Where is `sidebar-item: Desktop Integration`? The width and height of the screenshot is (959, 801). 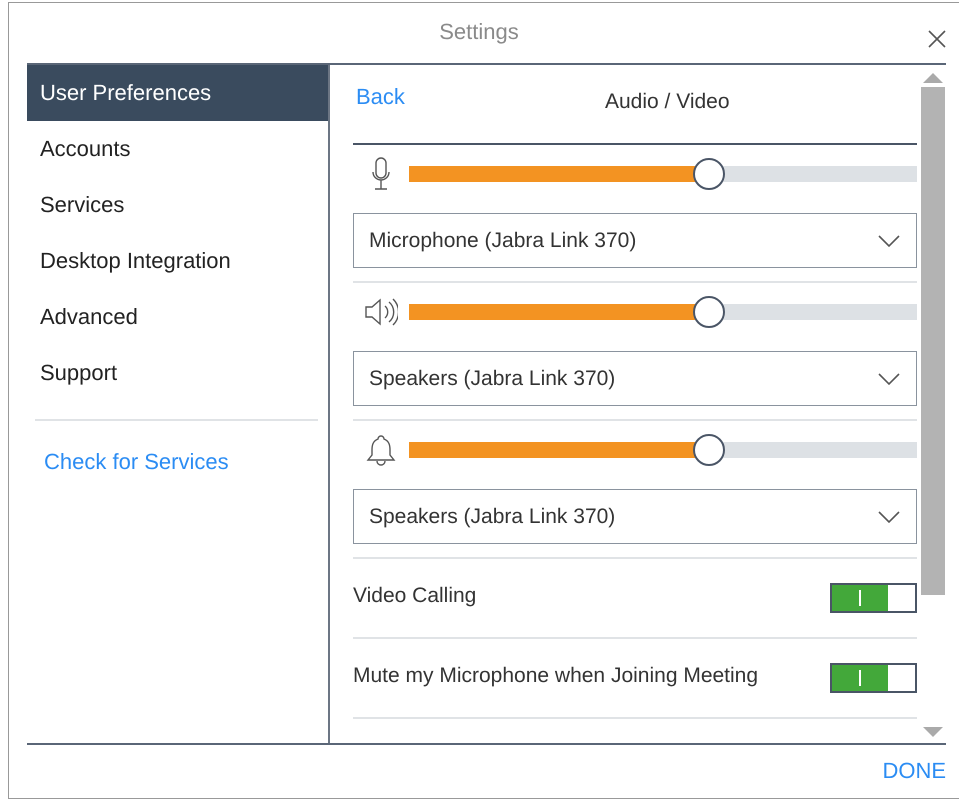 sidebar-item: Desktop Integration is located at coordinates (177, 261).